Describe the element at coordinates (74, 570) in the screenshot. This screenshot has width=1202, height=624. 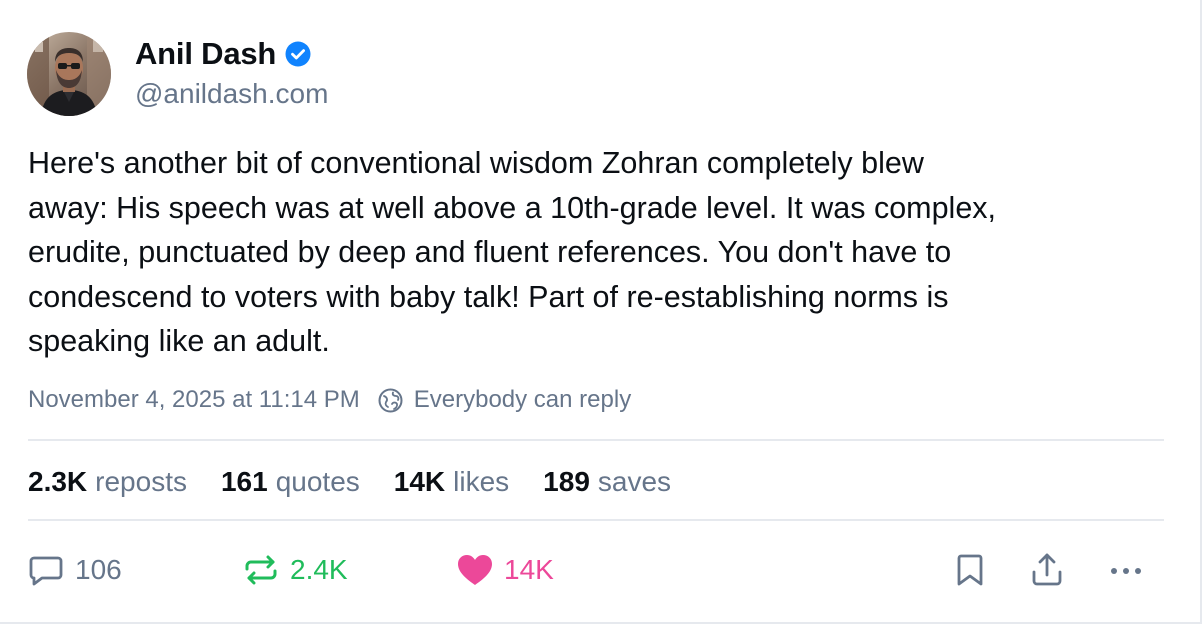
I see `reply-button: 106` at that location.